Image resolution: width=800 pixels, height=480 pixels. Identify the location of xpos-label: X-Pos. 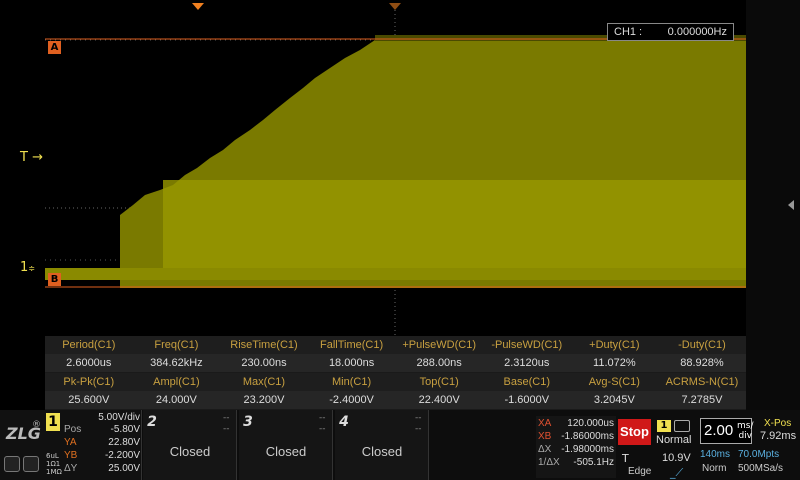
(778, 423).